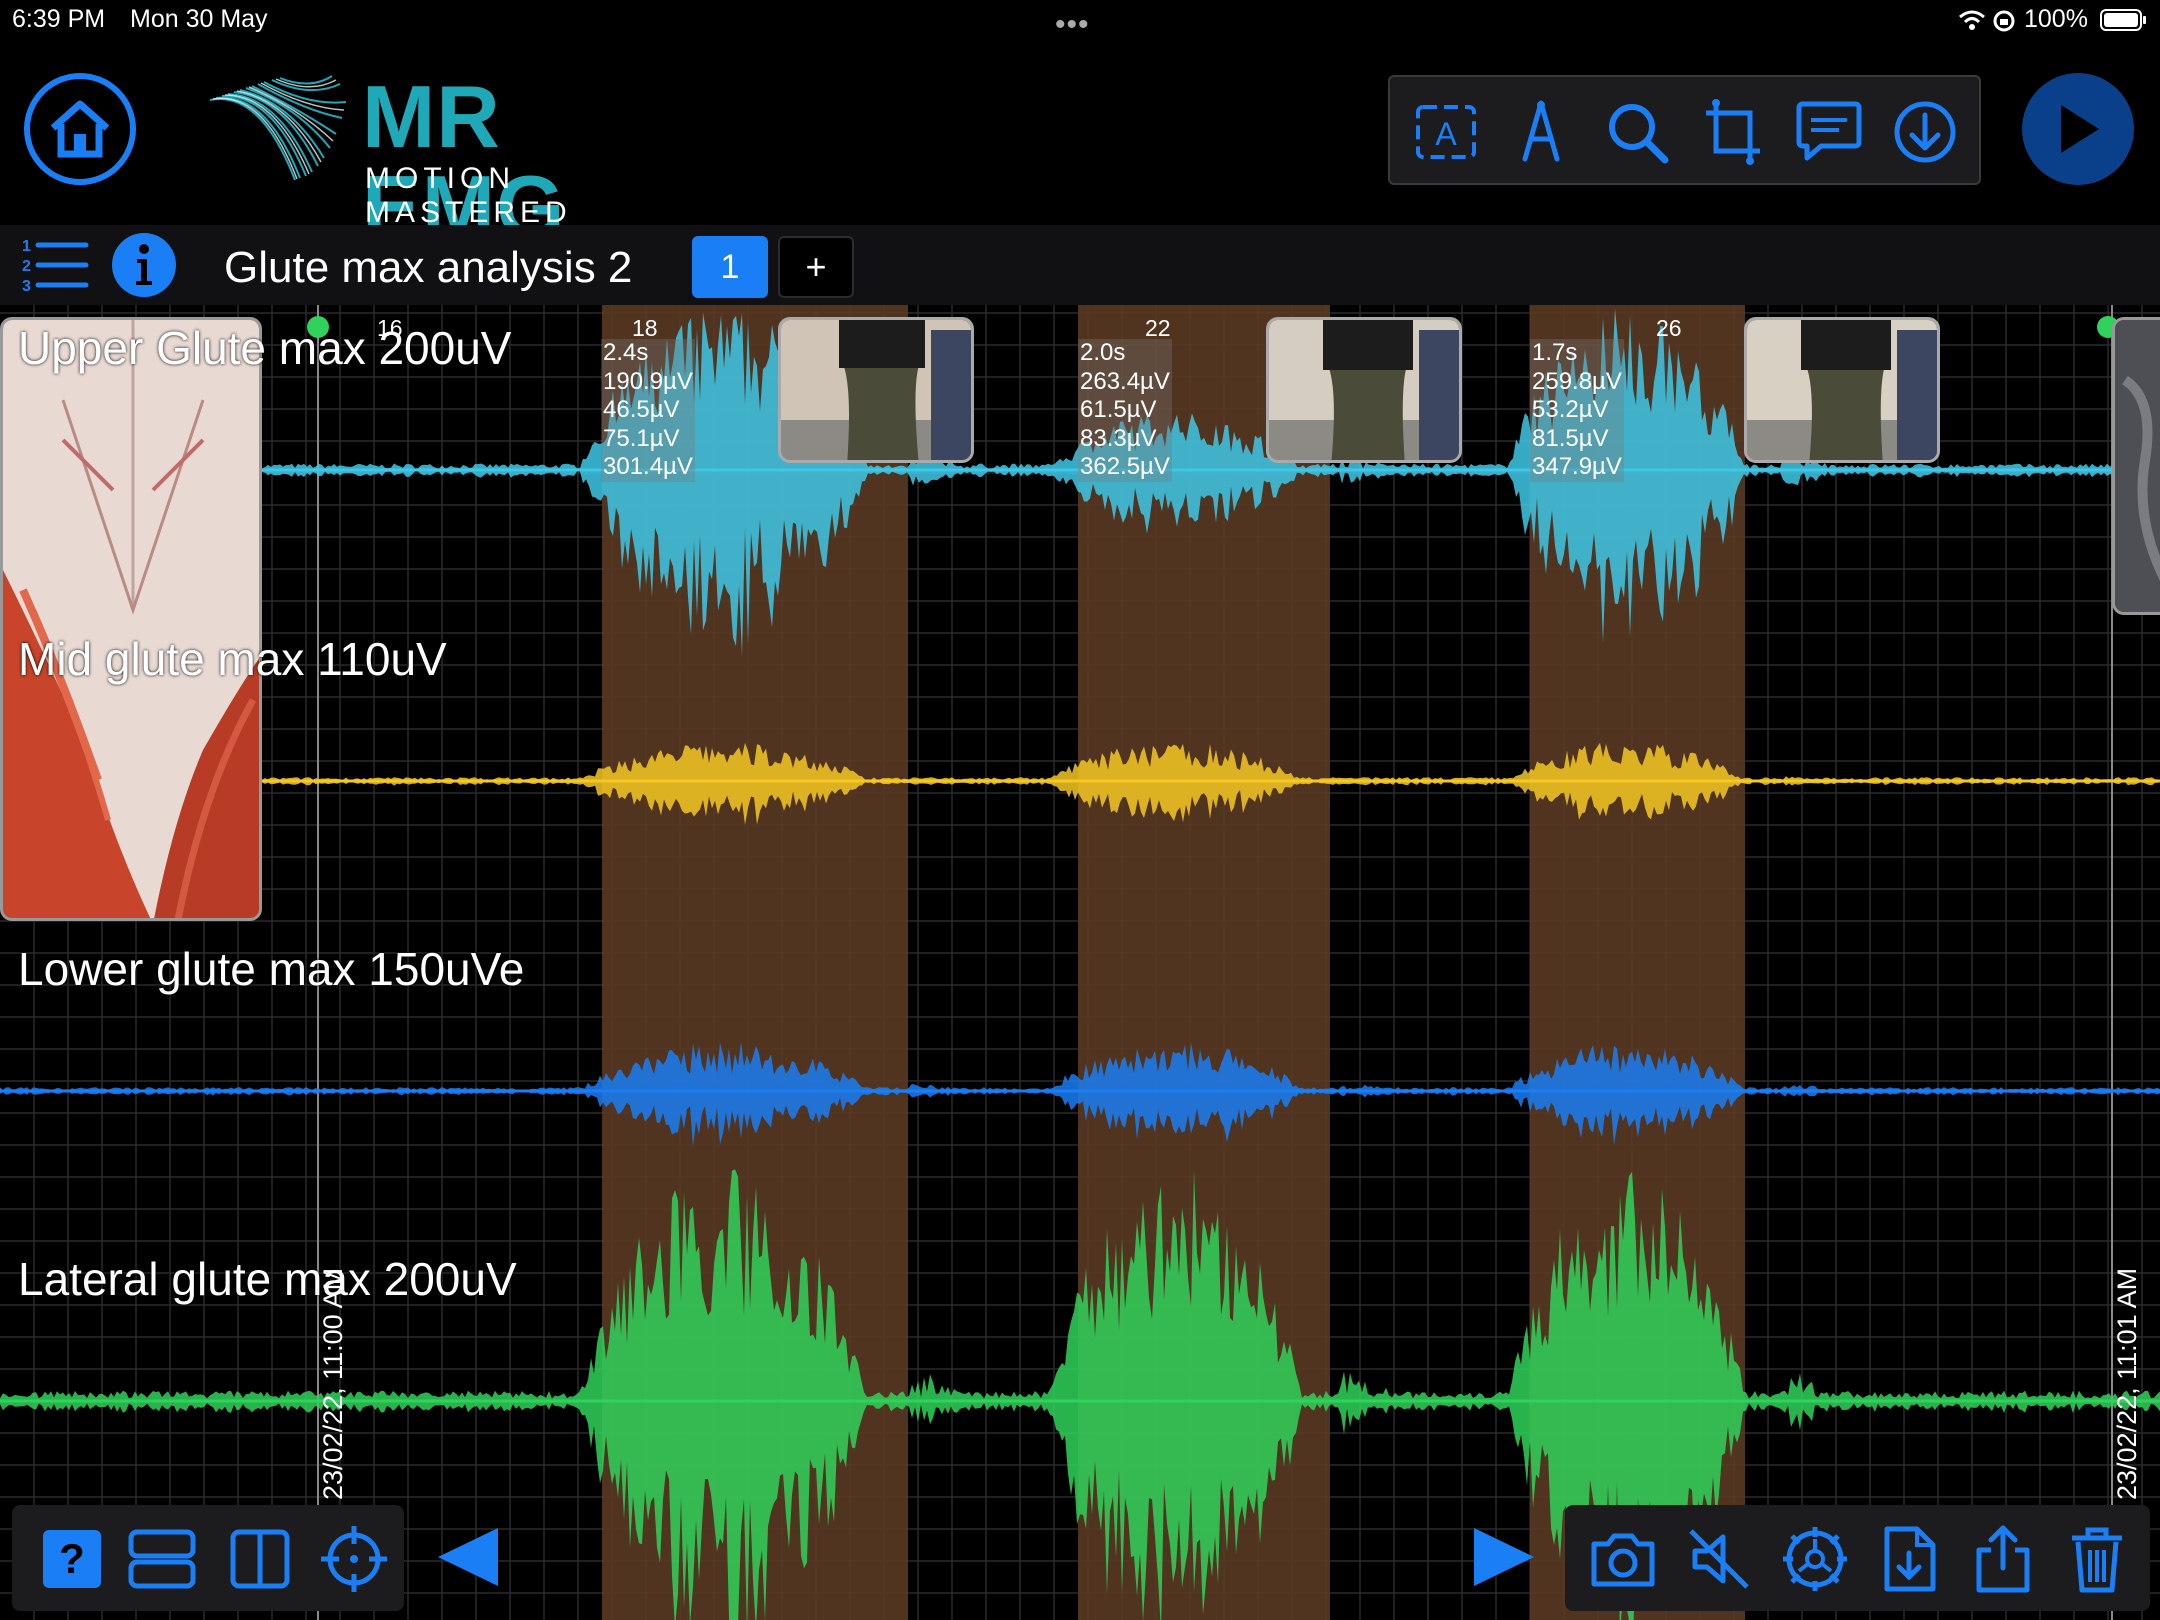 Image resolution: width=2160 pixels, height=1620 pixels. I want to click on numbered-list-icon: 1 2 3, so click(55, 266).